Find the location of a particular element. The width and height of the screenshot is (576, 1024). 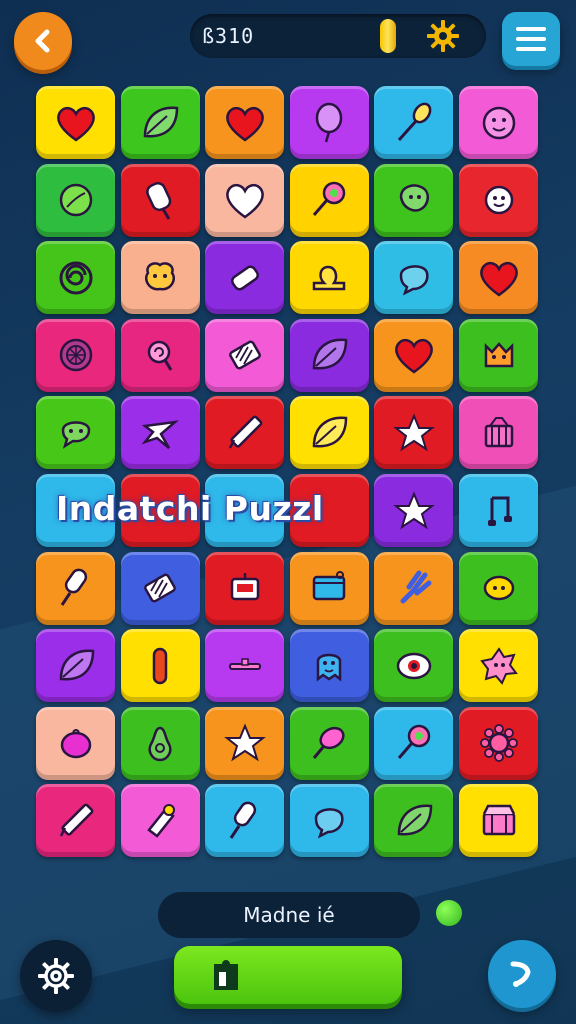

back-button is located at coordinates (43, 41).